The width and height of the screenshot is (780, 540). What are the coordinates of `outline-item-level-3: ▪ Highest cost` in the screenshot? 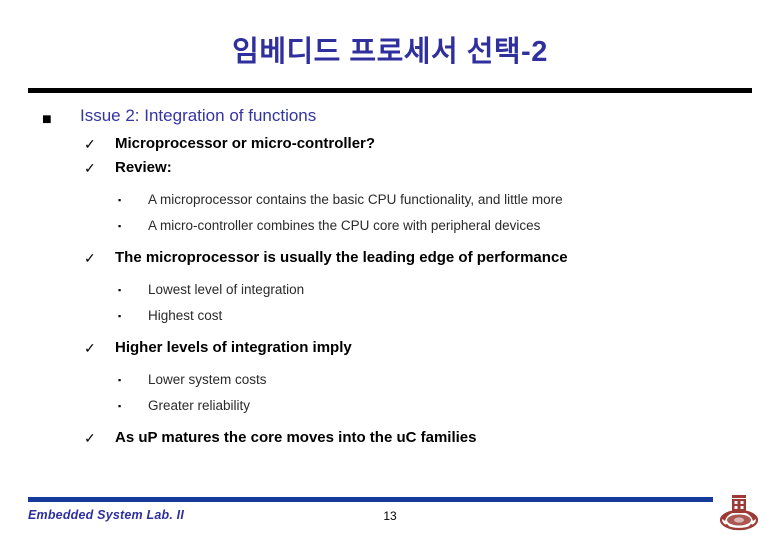 It's located at (390, 316).